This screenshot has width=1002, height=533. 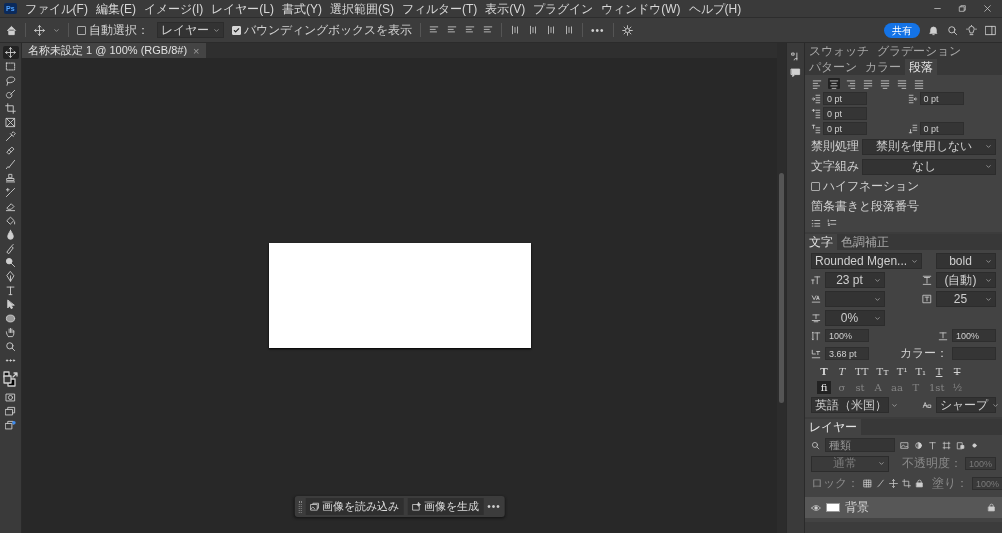 I want to click on close-tab-button: ×, so click(x=196, y=50).